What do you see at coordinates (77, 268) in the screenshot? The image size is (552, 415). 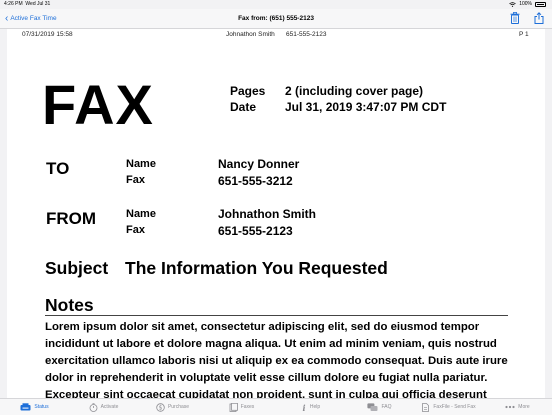 I see `subject-label: Subject` at bounding box center [77, 268].